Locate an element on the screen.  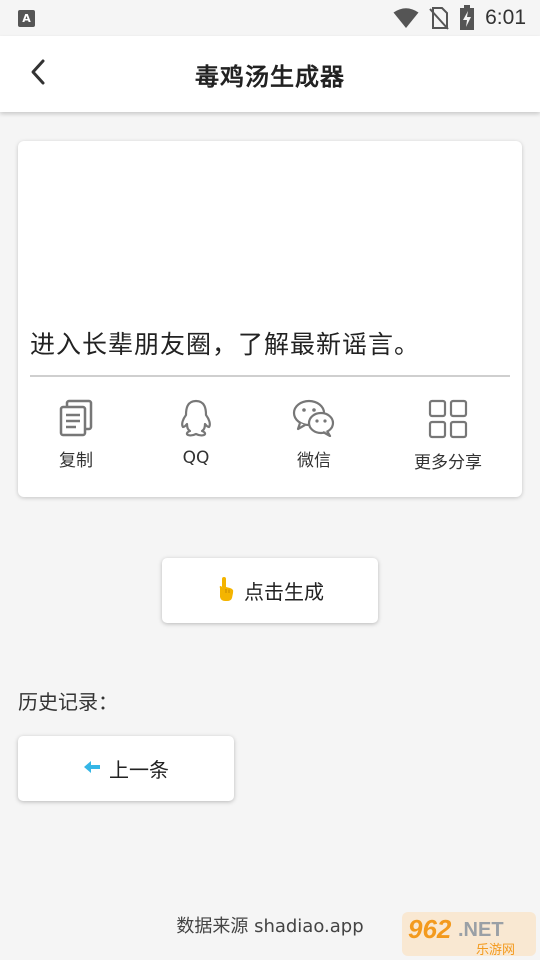
wechat-label: 微信 is located at coordinates (314, 461).